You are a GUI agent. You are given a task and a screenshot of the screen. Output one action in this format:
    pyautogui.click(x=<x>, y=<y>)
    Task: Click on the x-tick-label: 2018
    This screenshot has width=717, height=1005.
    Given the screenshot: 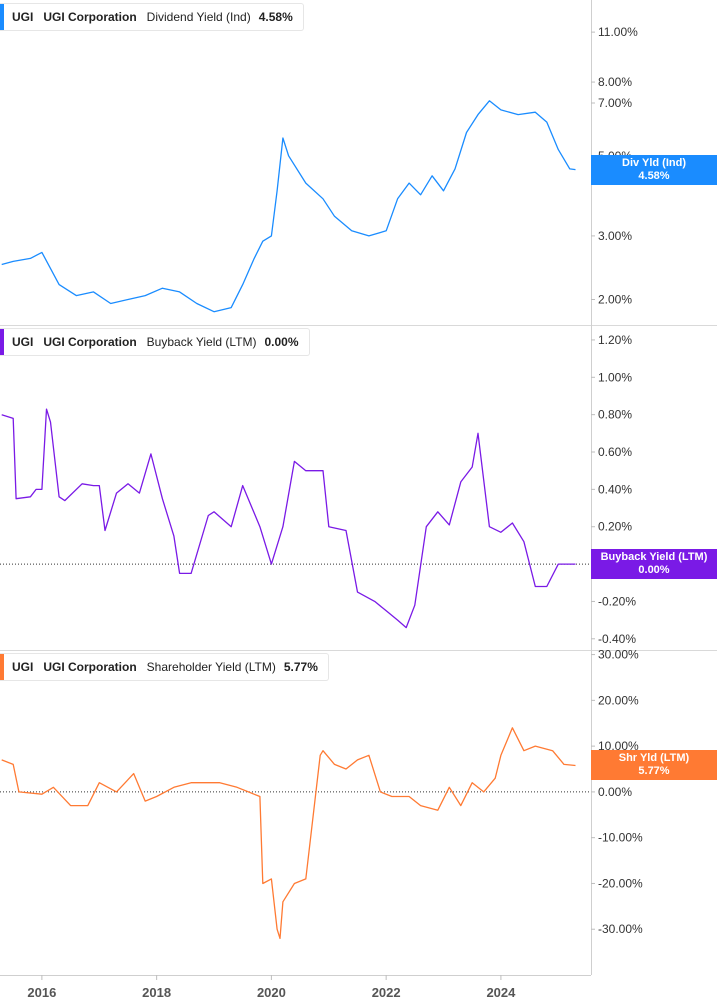 What is the action you would take?
    pyautogui.click(x=156, y=992)
    